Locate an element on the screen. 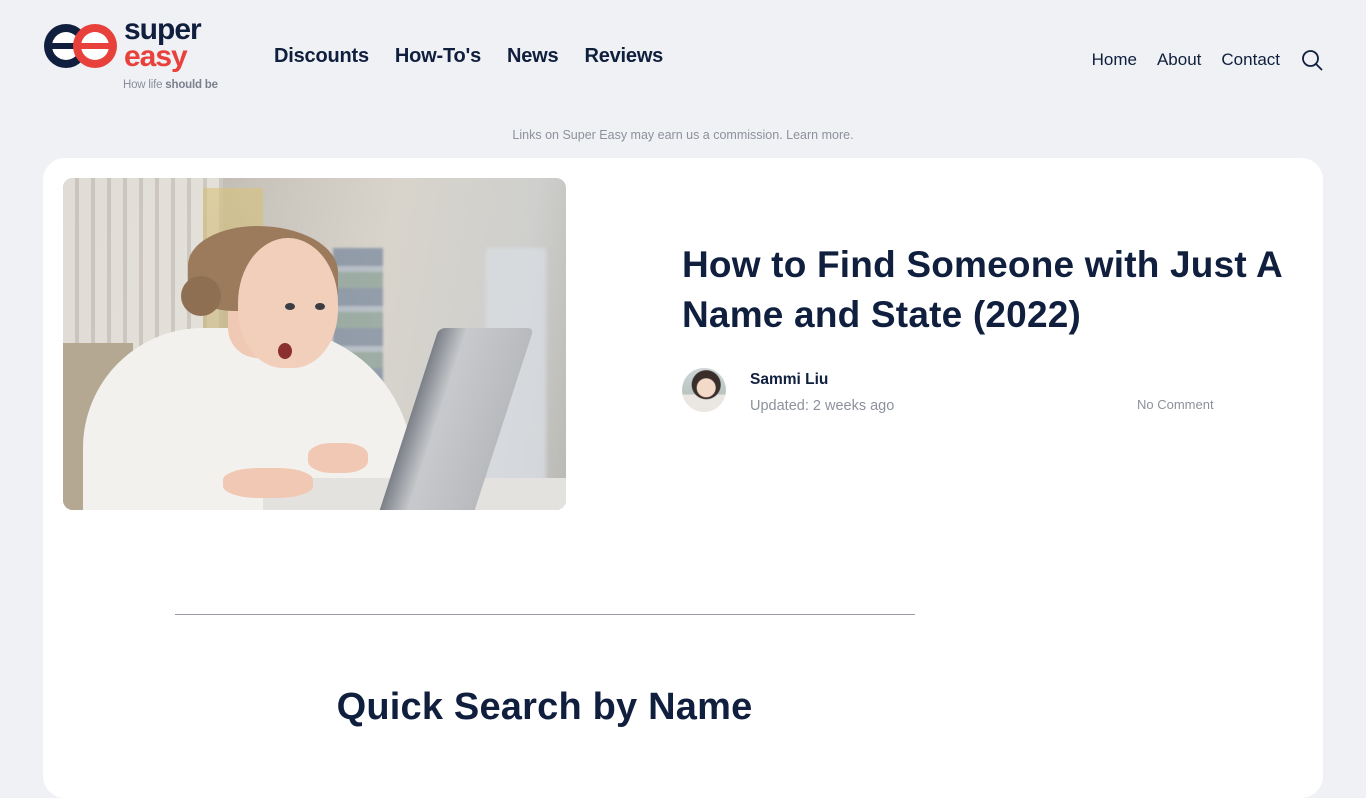 This screenshot has height=798, width=1366. secondary-nav: Home About Contact is located at coordinates (1208, 60).